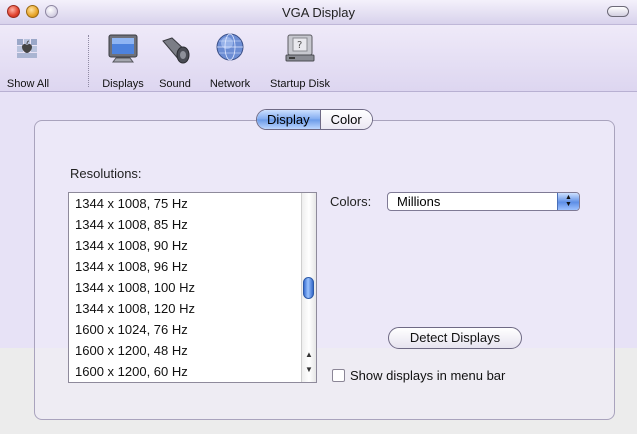 This screenshot has width=637, height=434. Describe the element at coordinates (28, 48) in the screenshot. I see `apple-logo-icon` at that location.